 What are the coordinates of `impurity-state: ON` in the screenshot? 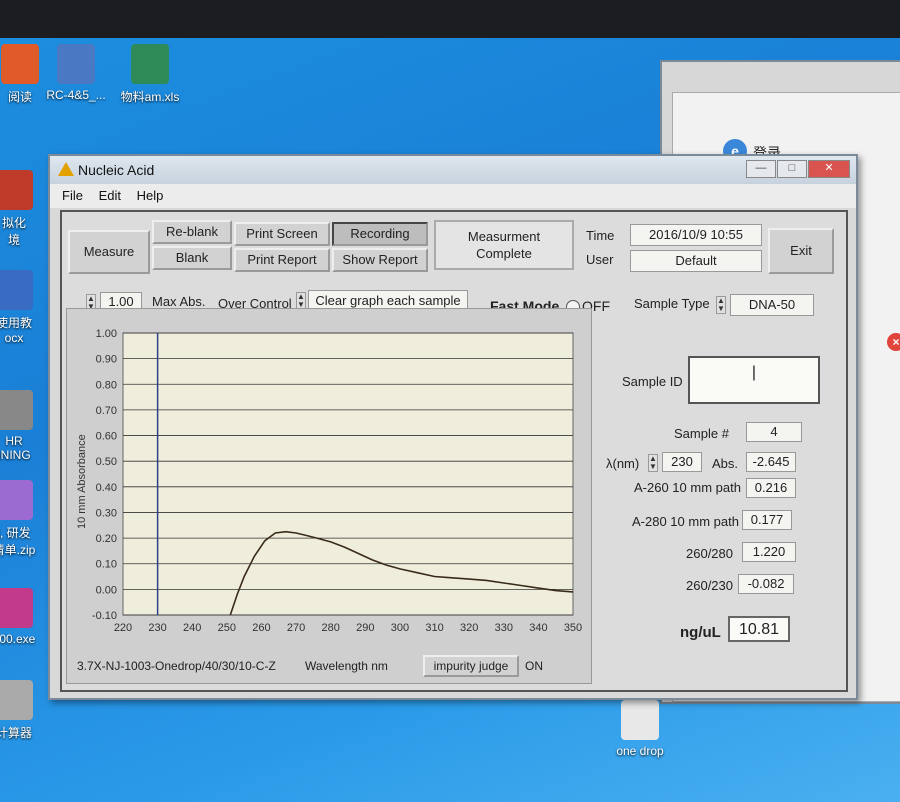 It's located at (534, 666).